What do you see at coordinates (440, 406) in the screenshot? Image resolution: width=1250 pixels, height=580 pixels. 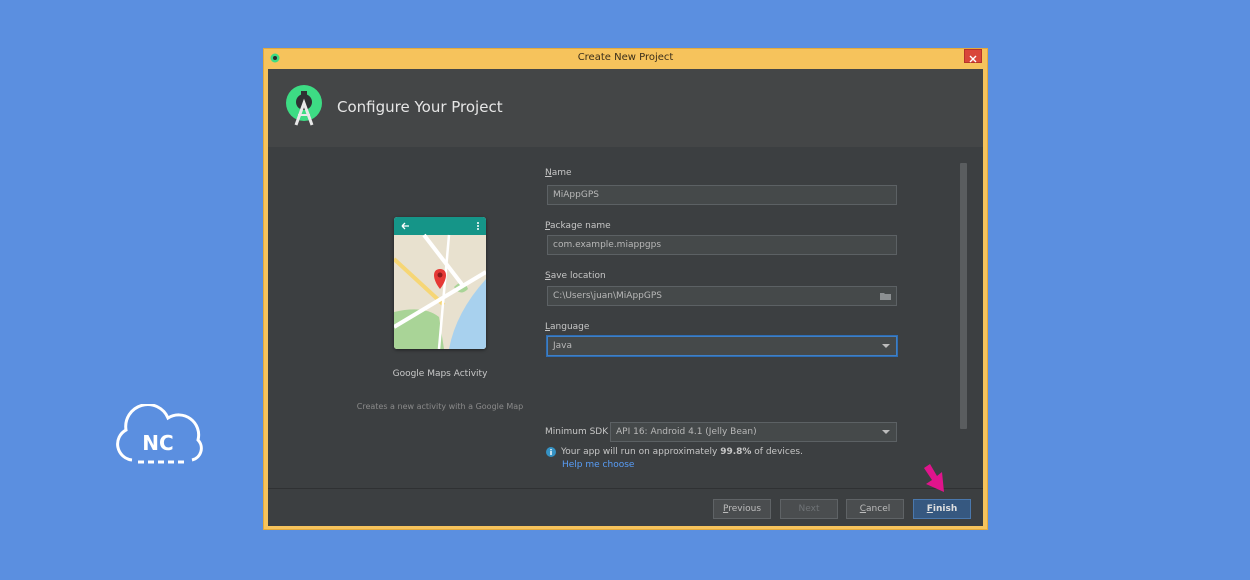 I see `activity-description: Creates a new activity with a Google Map` at bounding box center [440, 406].